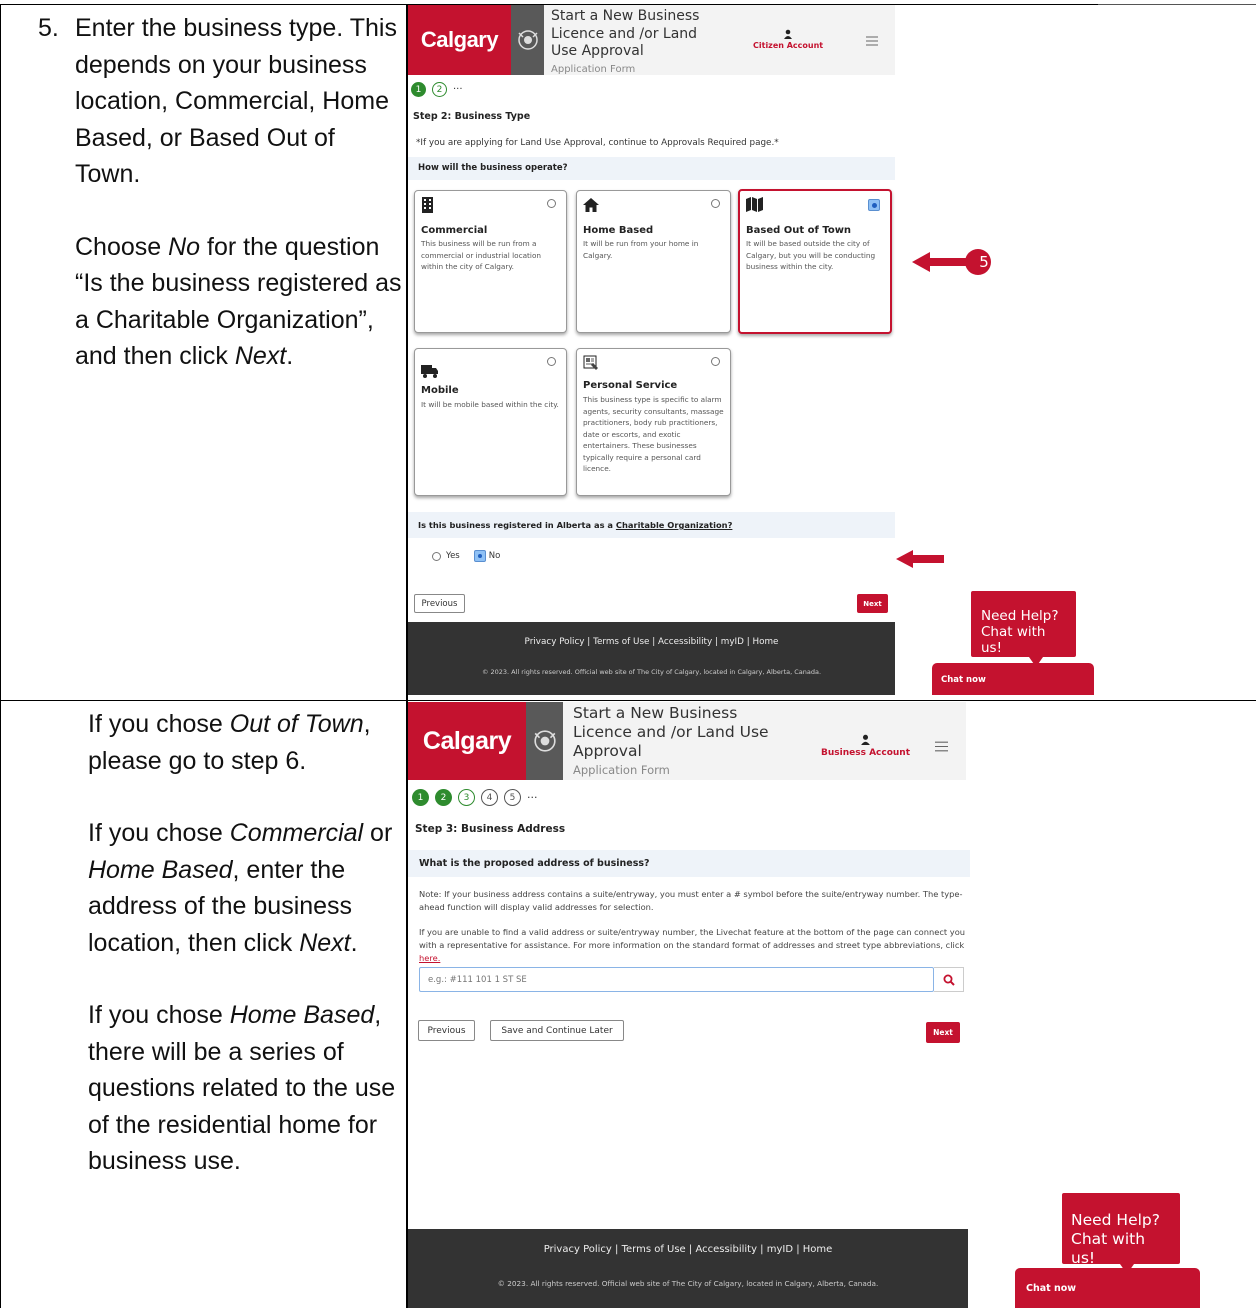 The height and width of the screenshot is (1308, 1256). What do you see at coordinates (715, 203) in the screenshot?
I see `radio-home-based` at bounding box center [715, 203].